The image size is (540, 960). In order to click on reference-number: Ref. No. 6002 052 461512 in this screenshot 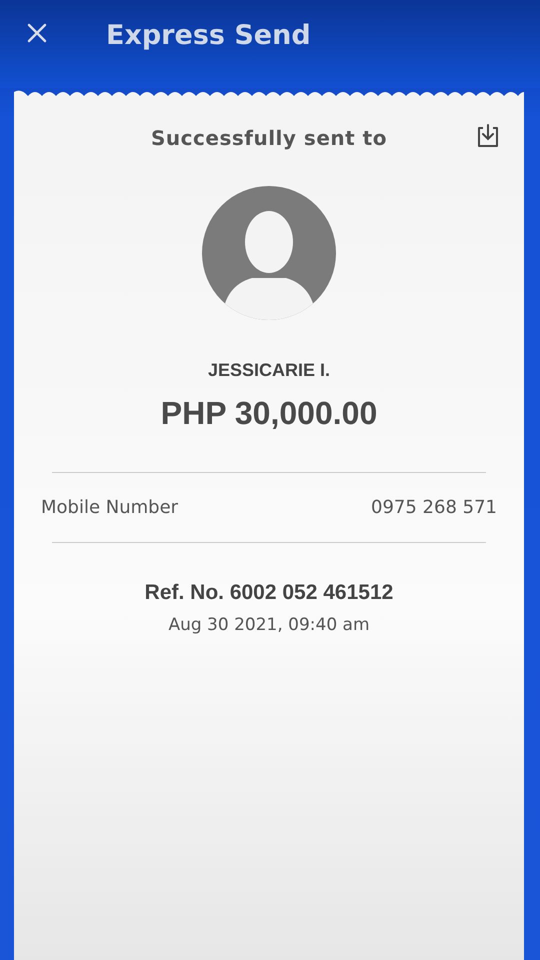, I will do `click(269, 593)`.